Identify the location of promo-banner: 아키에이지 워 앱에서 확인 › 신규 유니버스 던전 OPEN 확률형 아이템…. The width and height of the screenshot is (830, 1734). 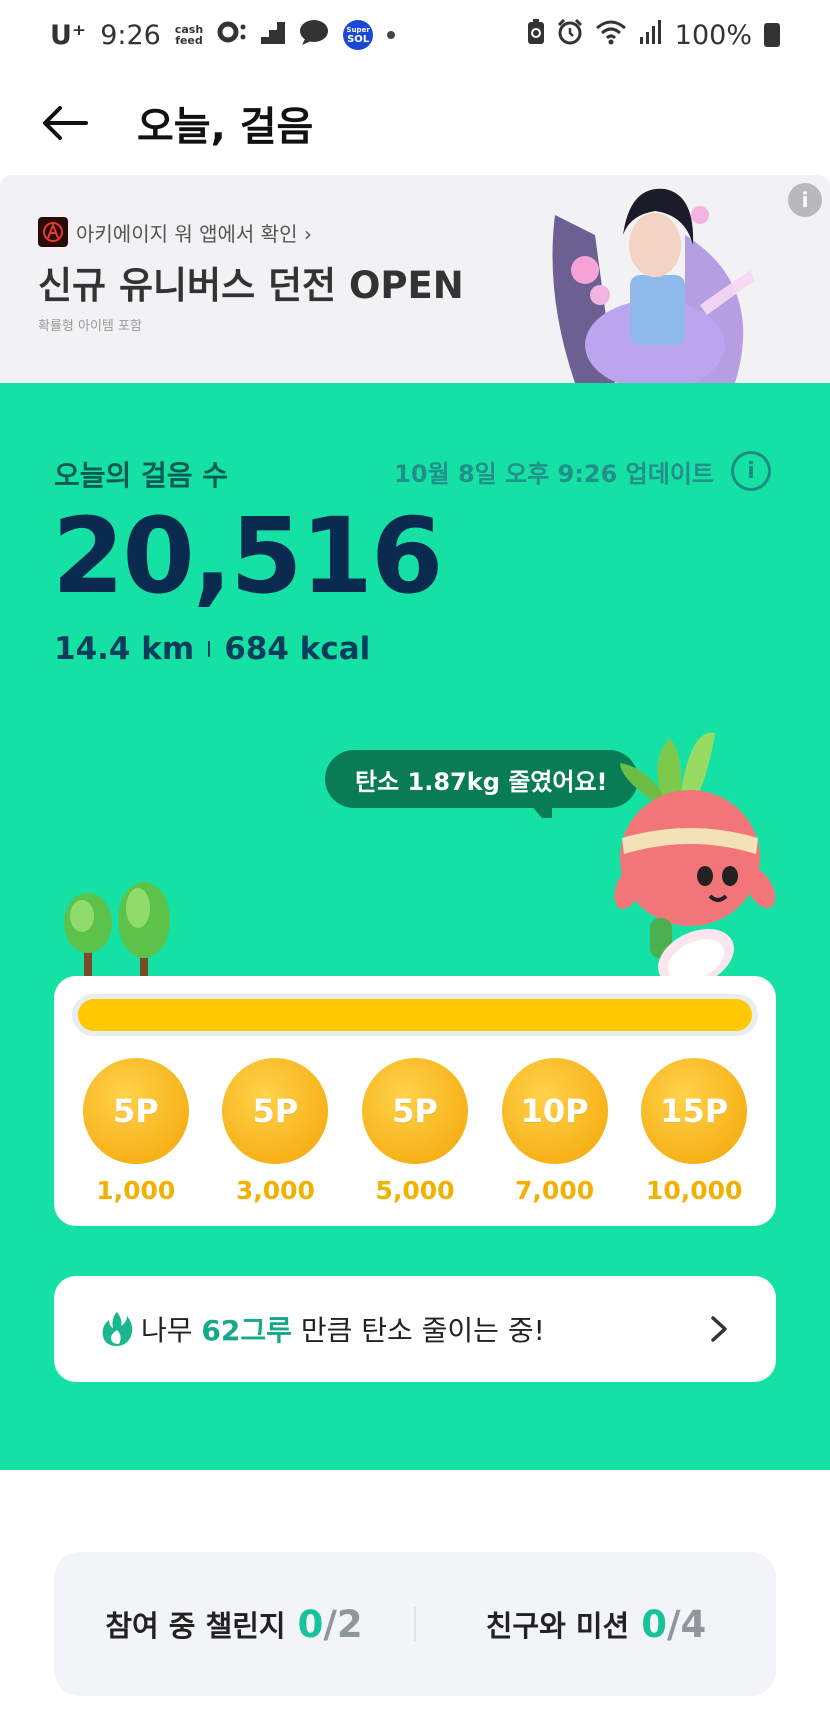
(415, 279).